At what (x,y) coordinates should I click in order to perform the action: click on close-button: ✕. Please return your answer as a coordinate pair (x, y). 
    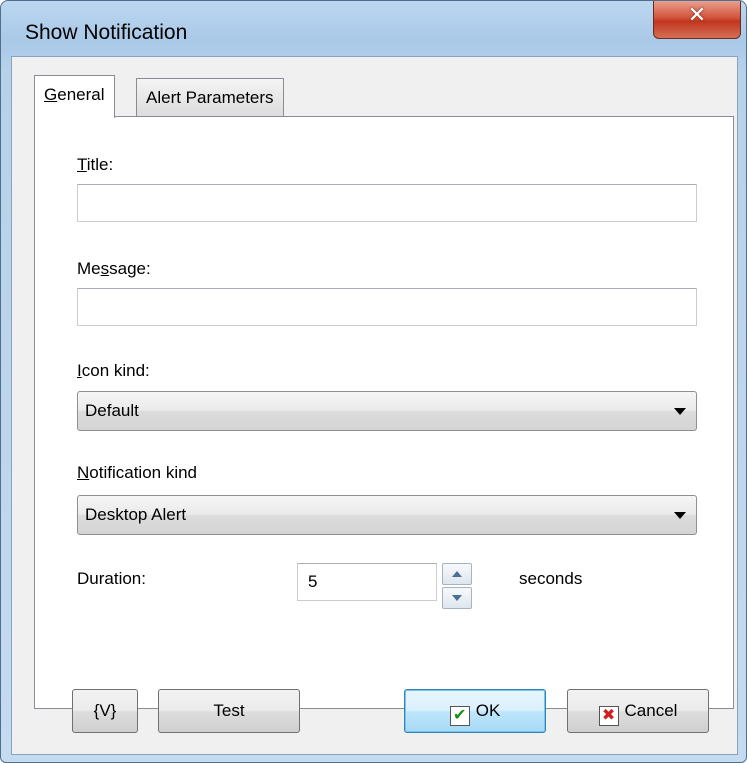
    Looking at the image, I should click on (697, 20).